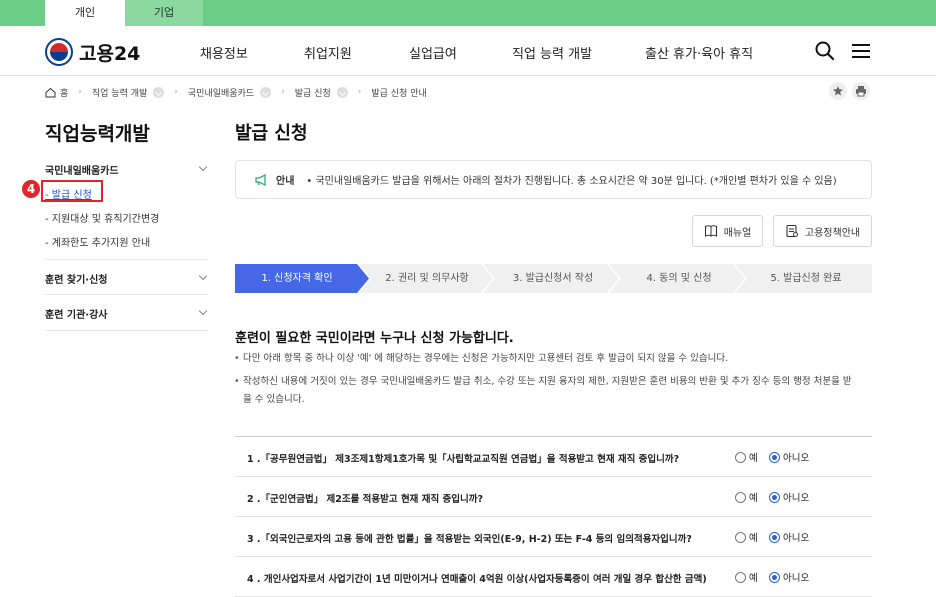  Describe the element at coordinates (710, 231) in the screenshot. I see `book-icon` at that location.